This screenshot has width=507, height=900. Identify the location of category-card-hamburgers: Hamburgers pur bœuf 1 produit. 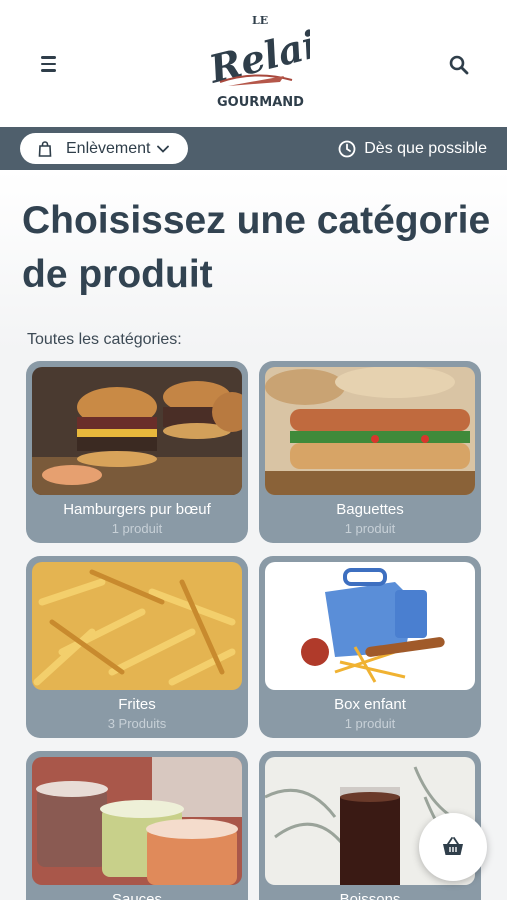
(137, 452).